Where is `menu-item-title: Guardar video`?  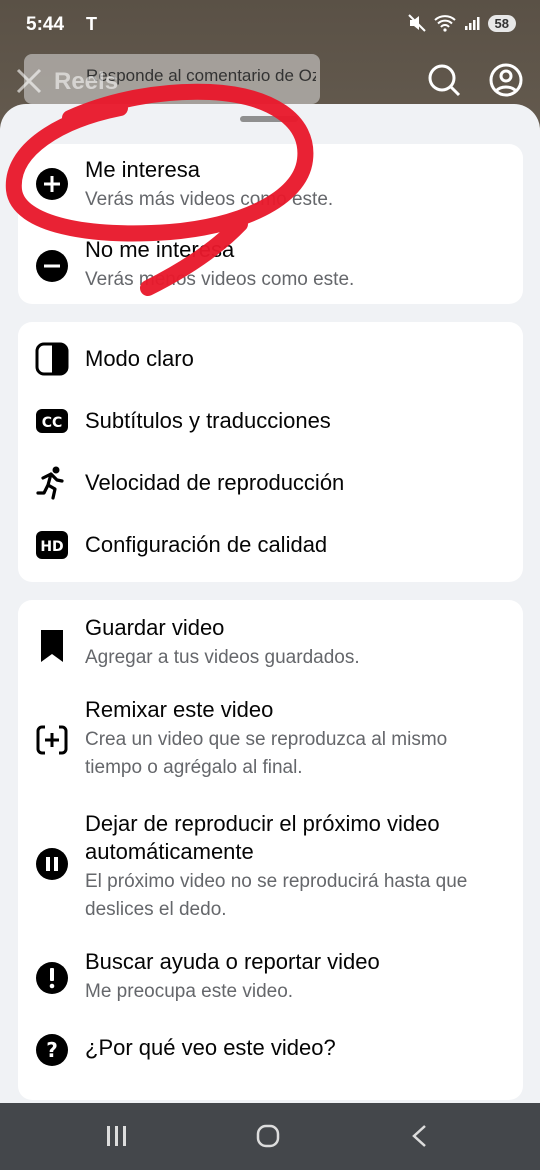 menu-item-title: Guardar video is located at coordinates (155, 627).